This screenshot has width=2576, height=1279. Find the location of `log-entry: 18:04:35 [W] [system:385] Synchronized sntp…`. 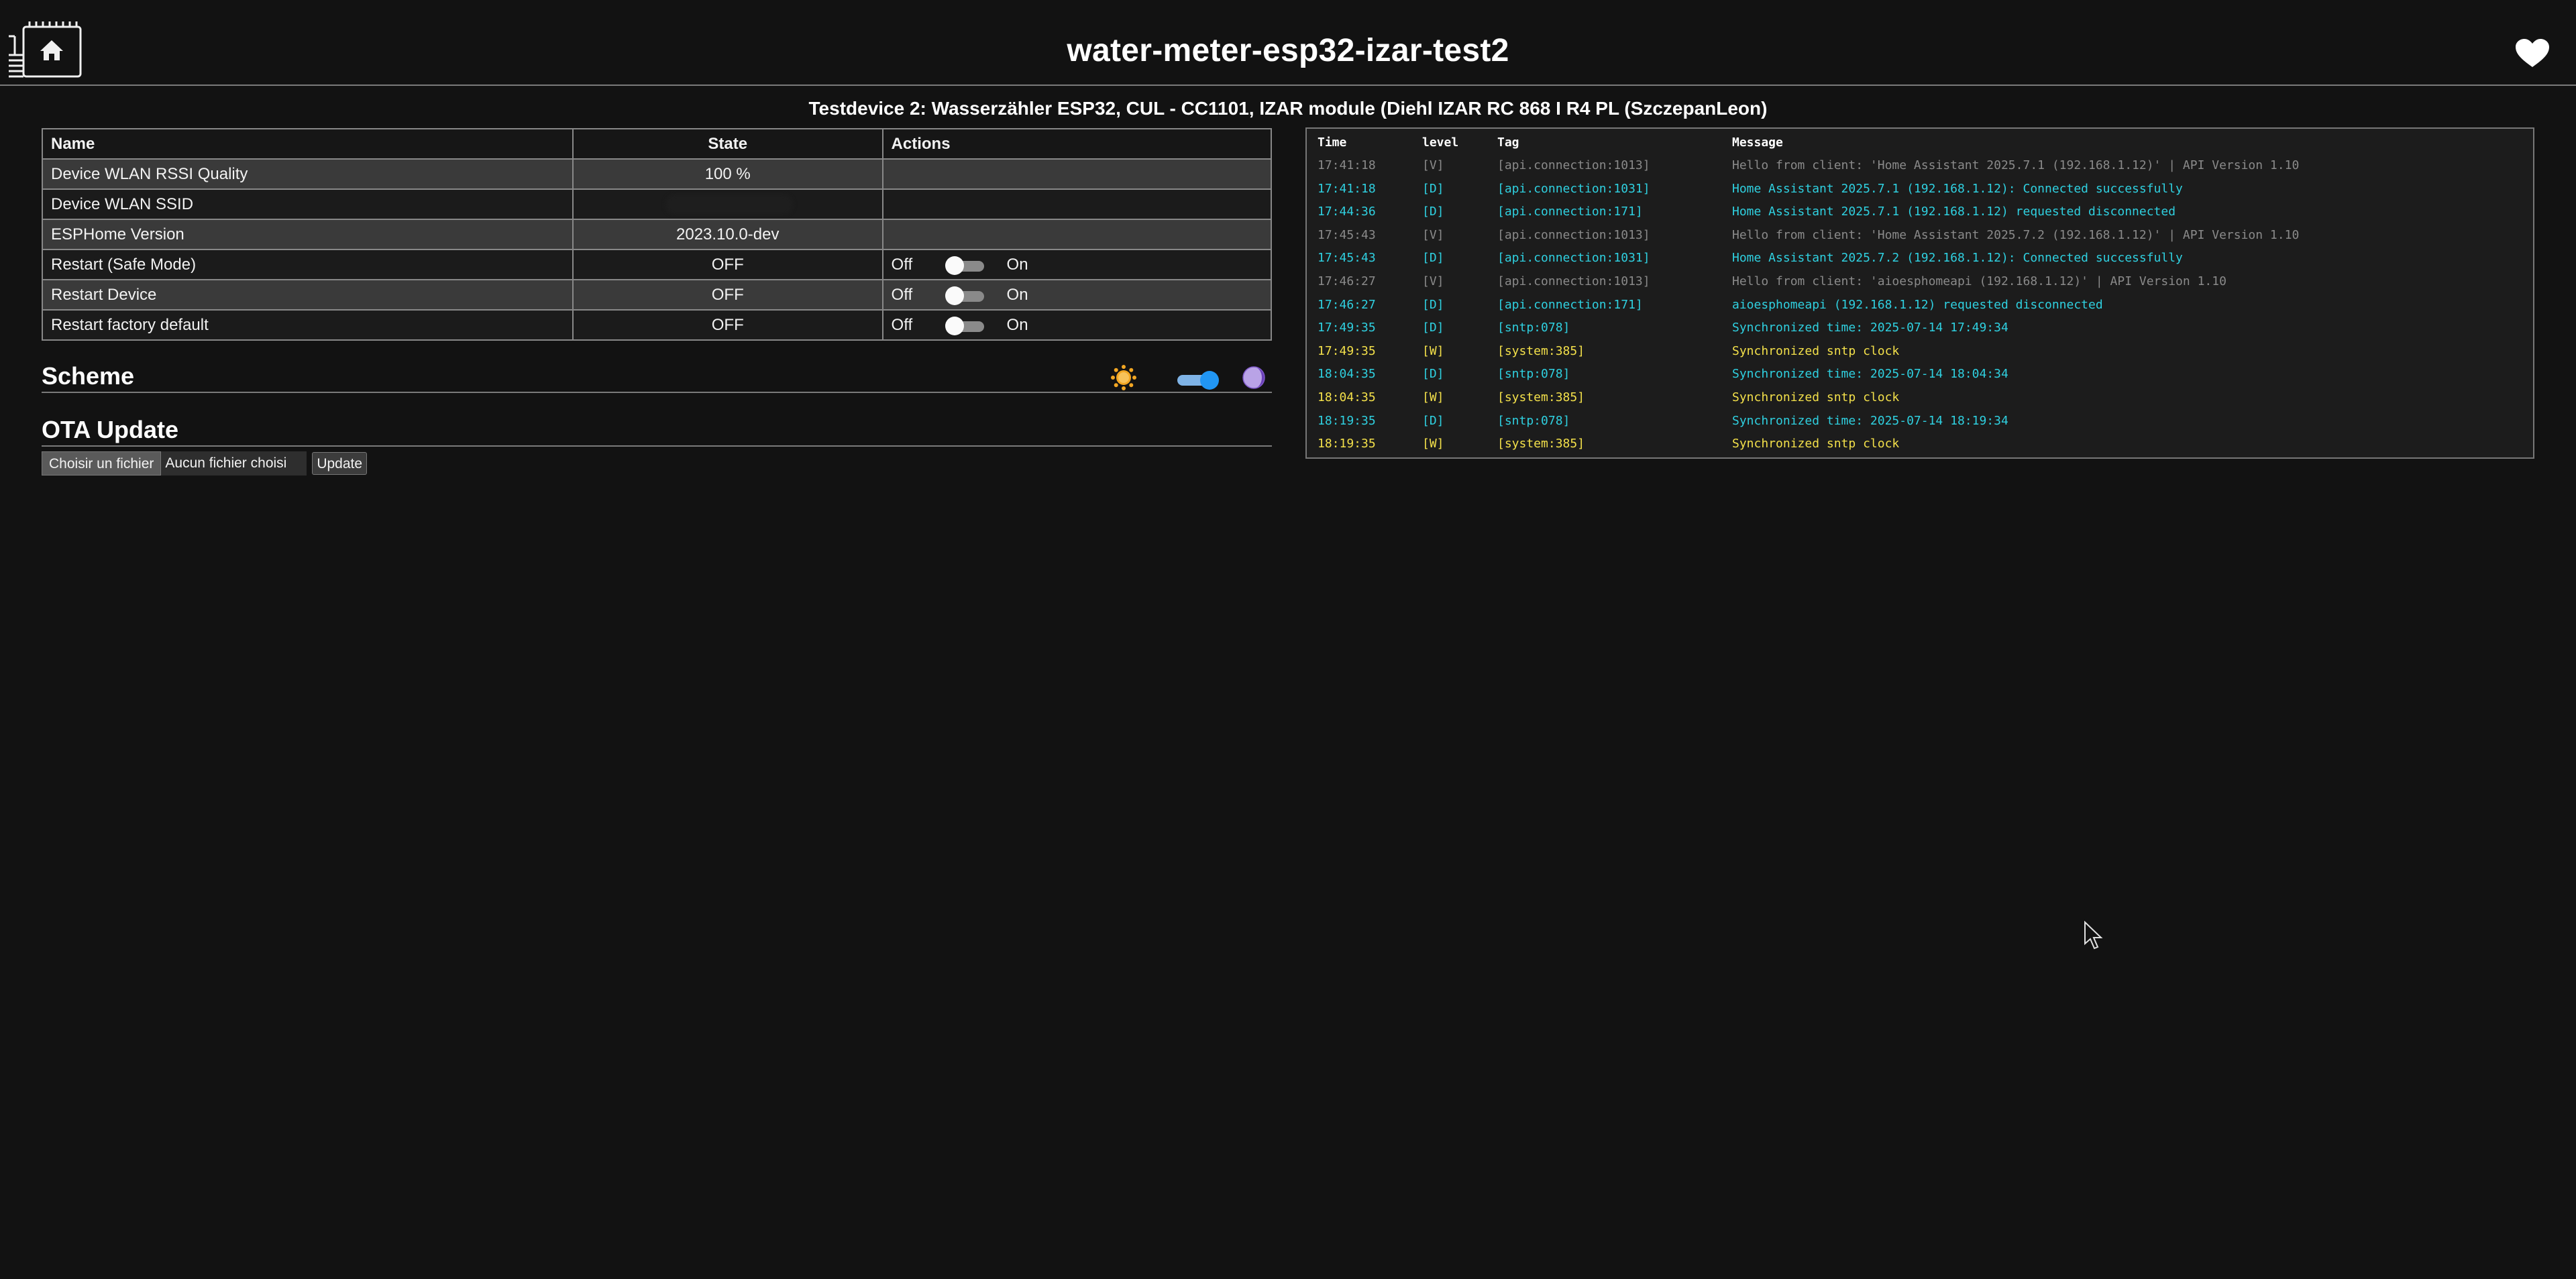

log-entry: 18:04:35 [W] [system:385] Synchronized sntp… is located at coordinates (1920, 400).